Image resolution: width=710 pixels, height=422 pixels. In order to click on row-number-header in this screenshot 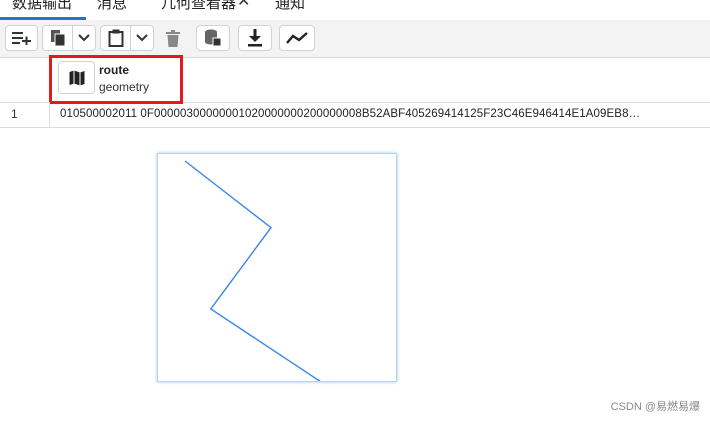, I will do `click(25, 80)`.